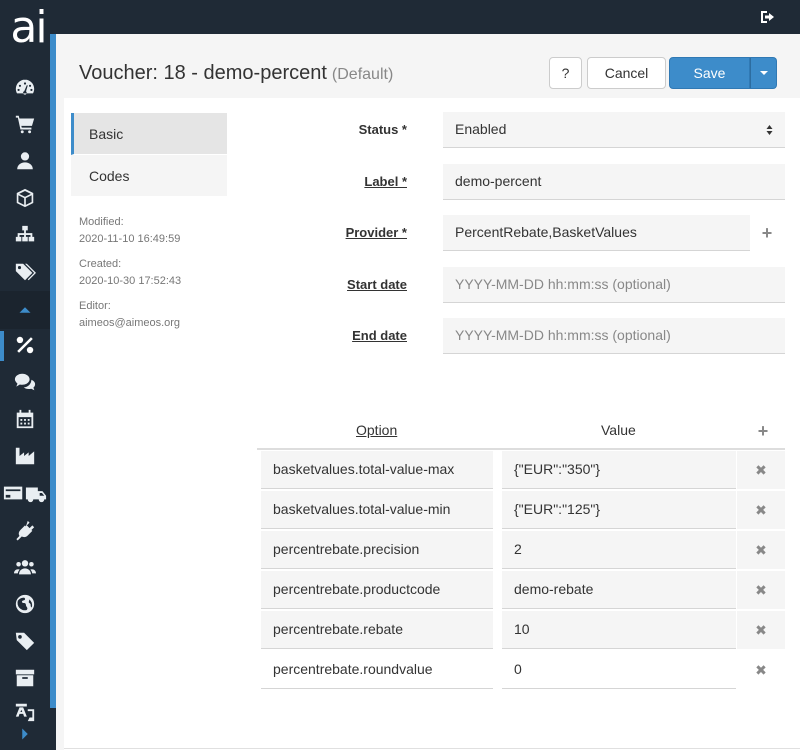 The width and height of the screenshot is (800, 750). I want to click on table-row: percentrebate.precision 2 ✖, so click(521, 551).